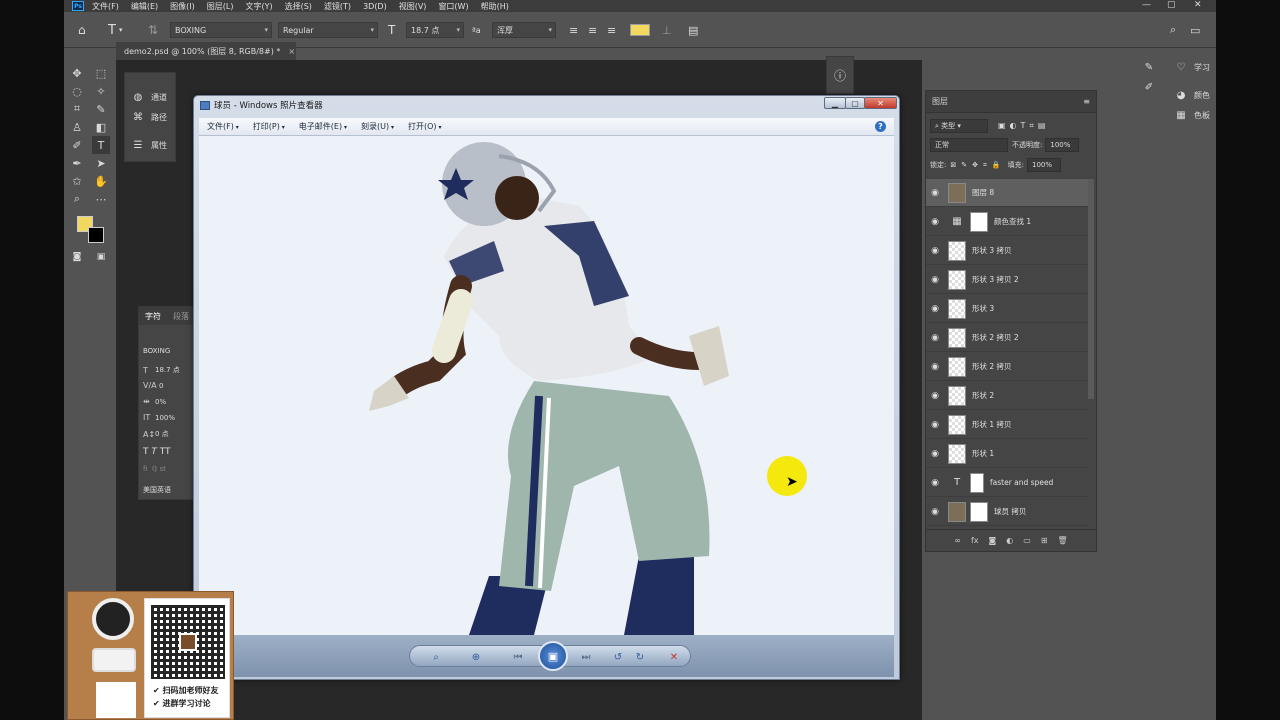 The width and height of the screenshot is (1280, 720). I want to click on learn-panel-button: ♡ 学习, so click(1192, 67).